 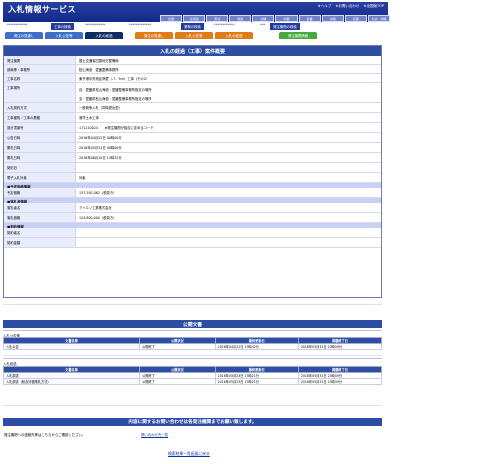 I want to click on document-updated-date: 2016年04月22日 13時42分, so click(x=256, y=346).